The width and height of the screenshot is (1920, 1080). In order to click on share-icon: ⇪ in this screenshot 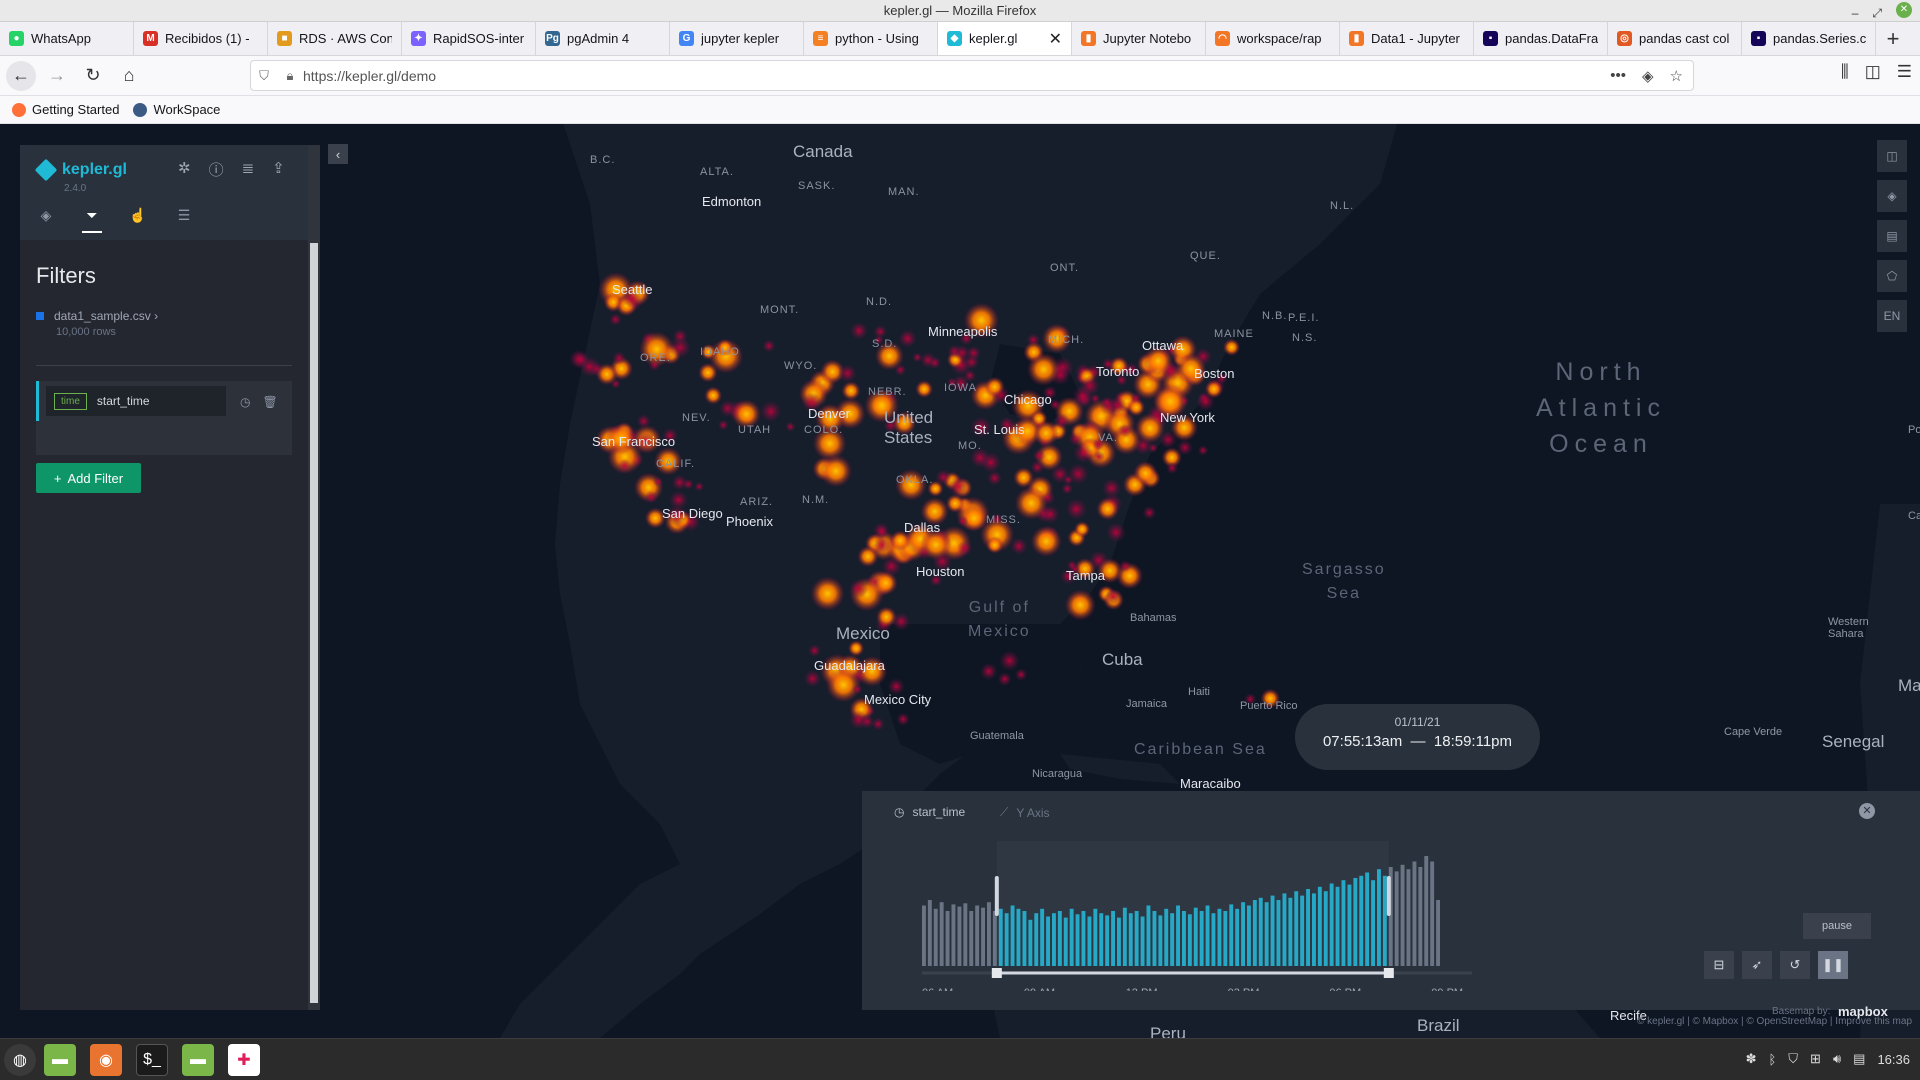, I will do `click(278, 169)`.